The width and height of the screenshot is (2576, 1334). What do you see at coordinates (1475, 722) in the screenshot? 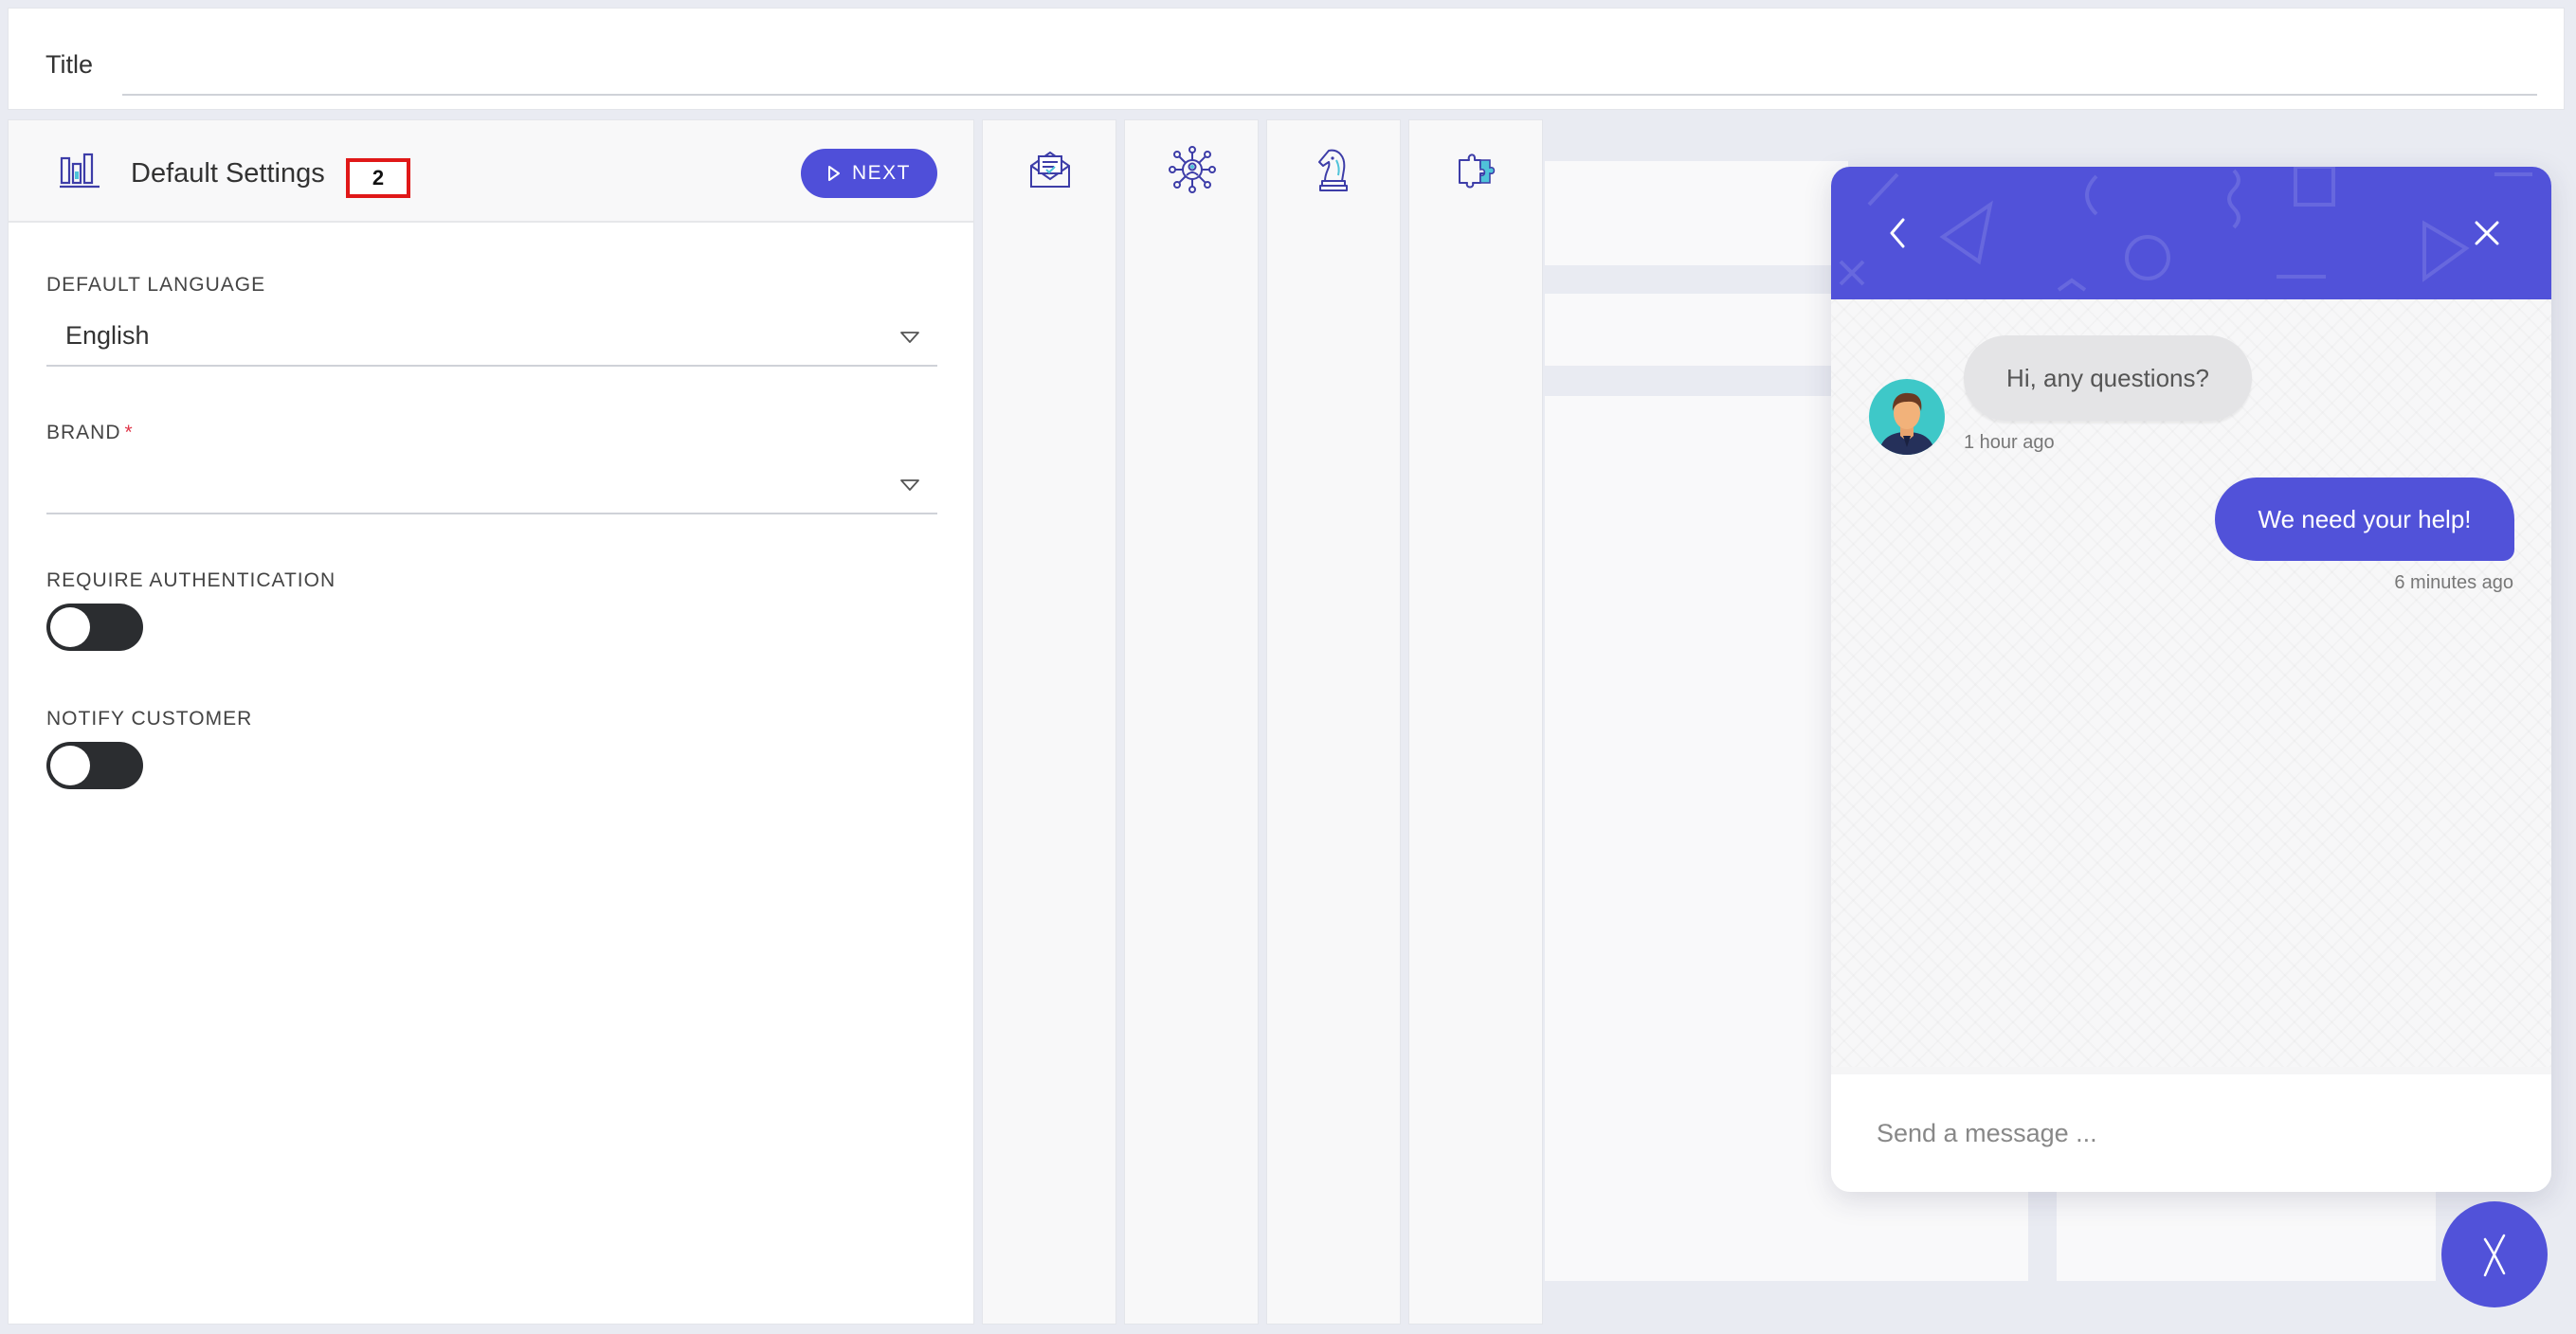
I see `step-column-integrations` at bounding box center [1475, 722].